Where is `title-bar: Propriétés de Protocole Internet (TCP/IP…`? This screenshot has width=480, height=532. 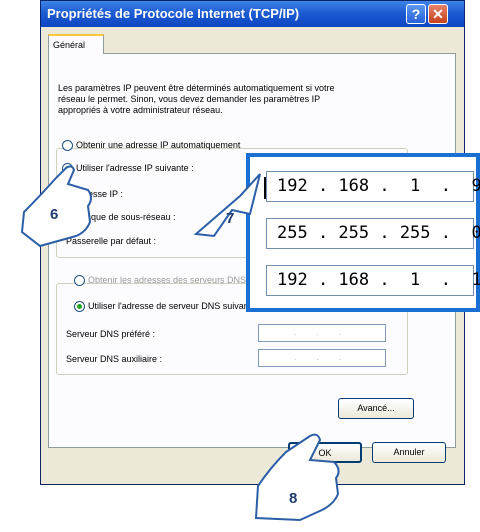
title-bar: Propriétés de Protocole Internet (TCP/IP… is located at coordinates (252, 14).